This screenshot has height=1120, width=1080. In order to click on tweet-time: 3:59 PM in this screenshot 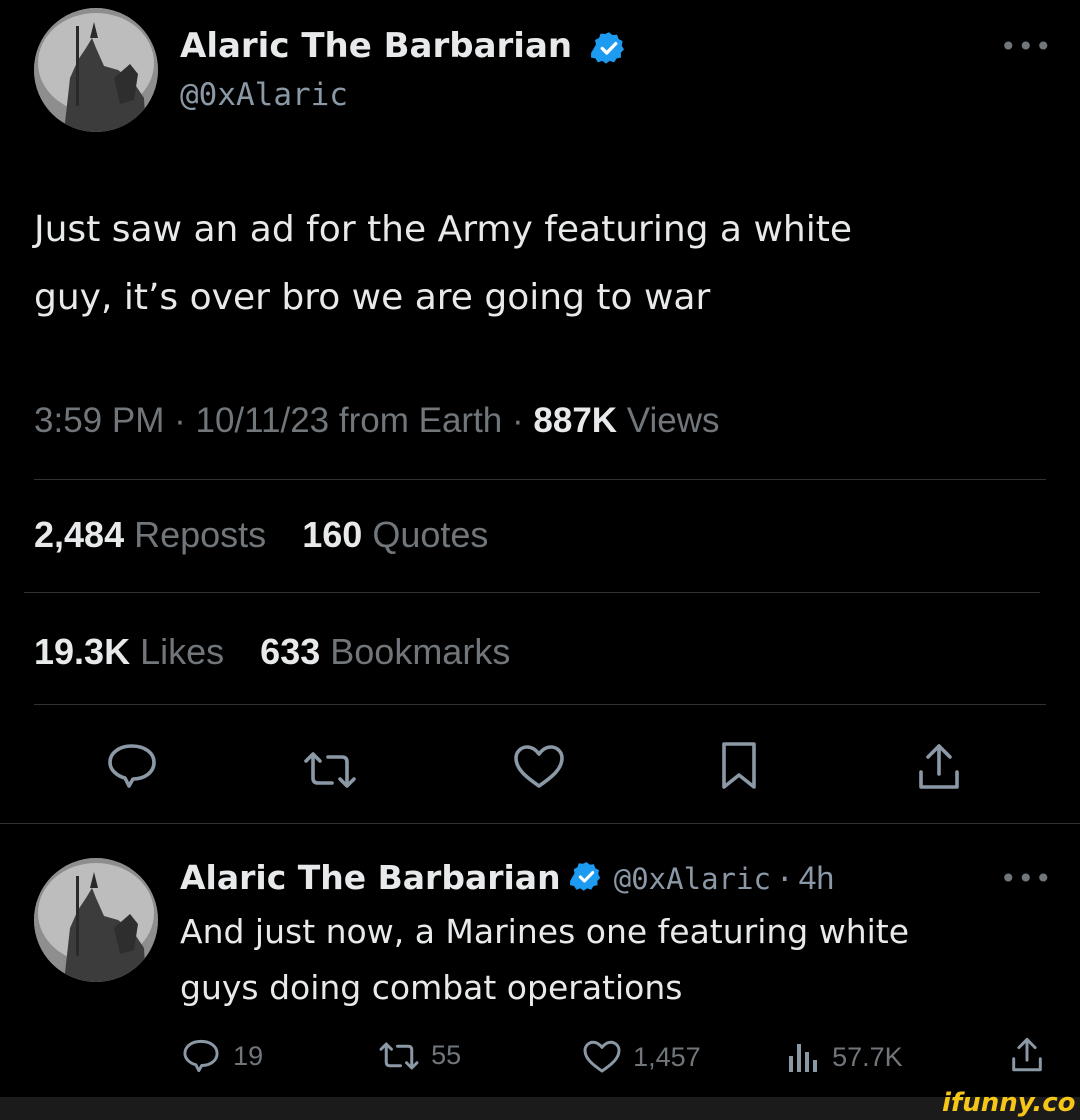, I will do `click(99, 420)`.